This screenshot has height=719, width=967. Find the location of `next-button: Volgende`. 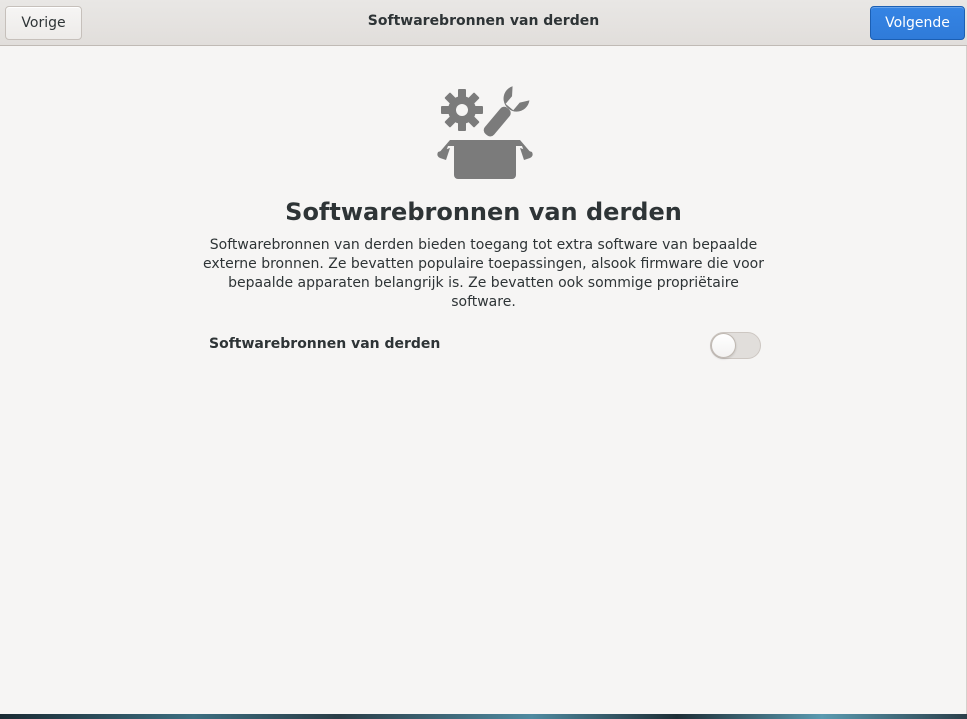

next-button: Volgende is located at coordinates (917, 23).